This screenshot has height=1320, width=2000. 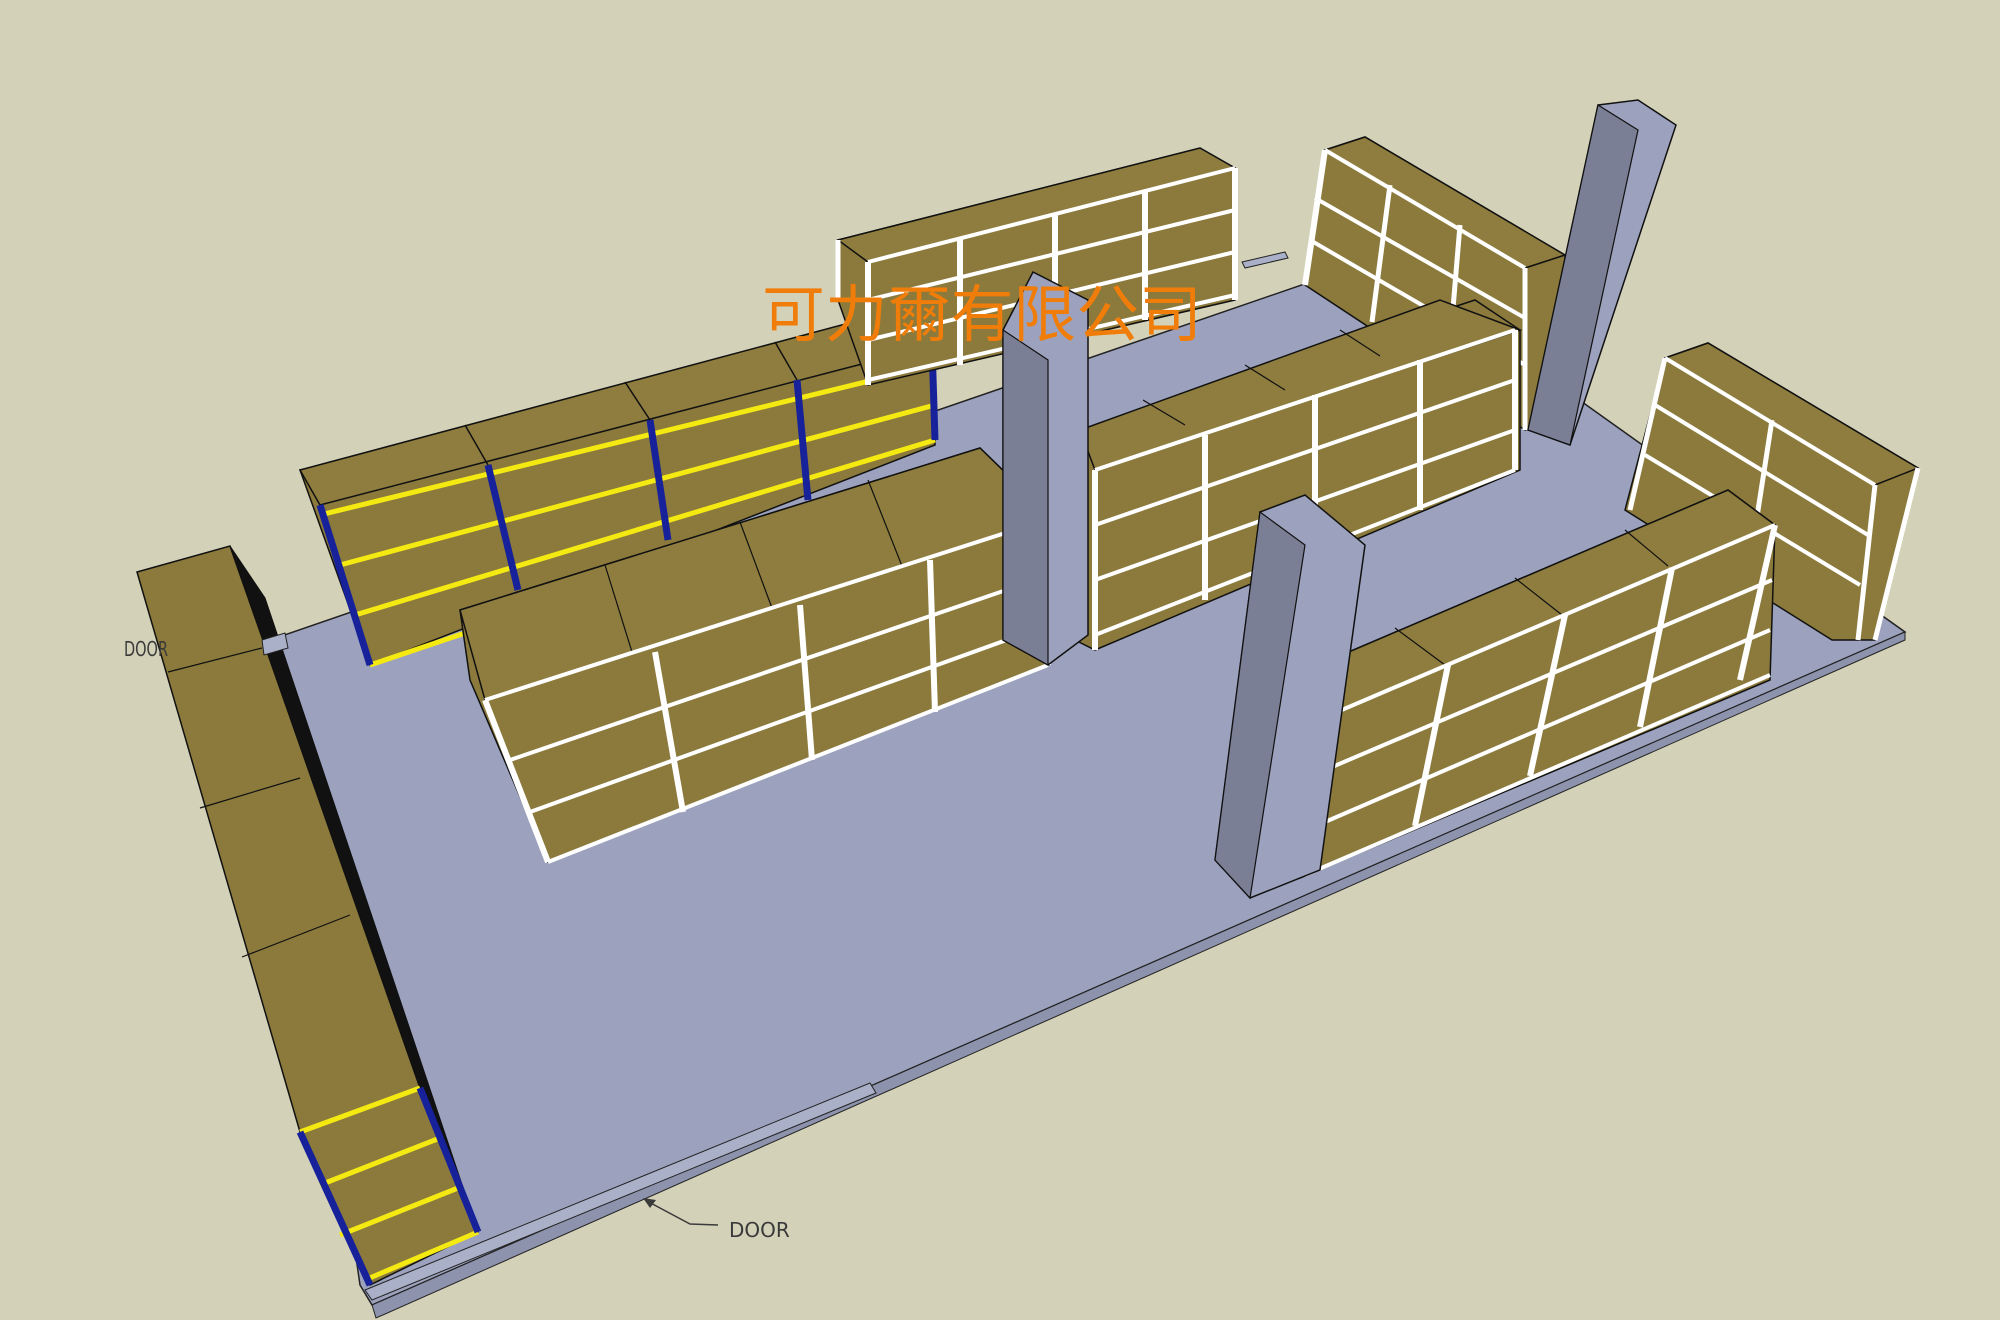 What do you see at coordinates (681, 1212) in the screenshot?
I see `door-leader-line` at bounding box center [681, 1212].